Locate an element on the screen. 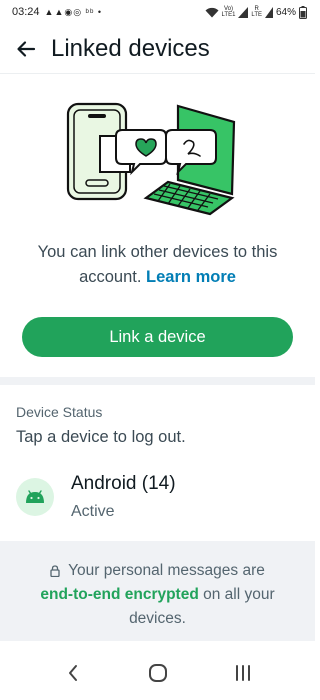 The width and height of the screenshot is (320, 700). device-row-android: Android (14) Active is located at coordinates (157, 499).